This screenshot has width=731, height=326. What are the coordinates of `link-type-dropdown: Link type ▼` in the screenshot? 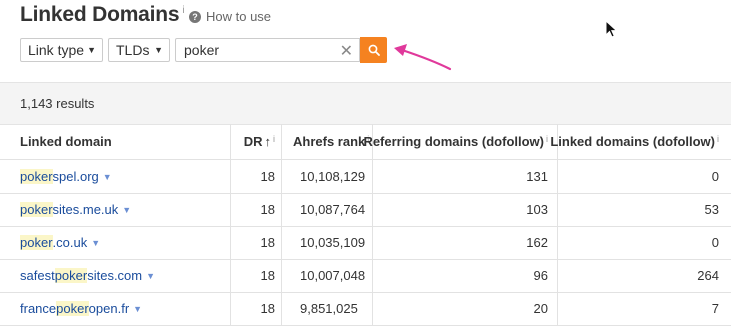 It's located at (61, 50).